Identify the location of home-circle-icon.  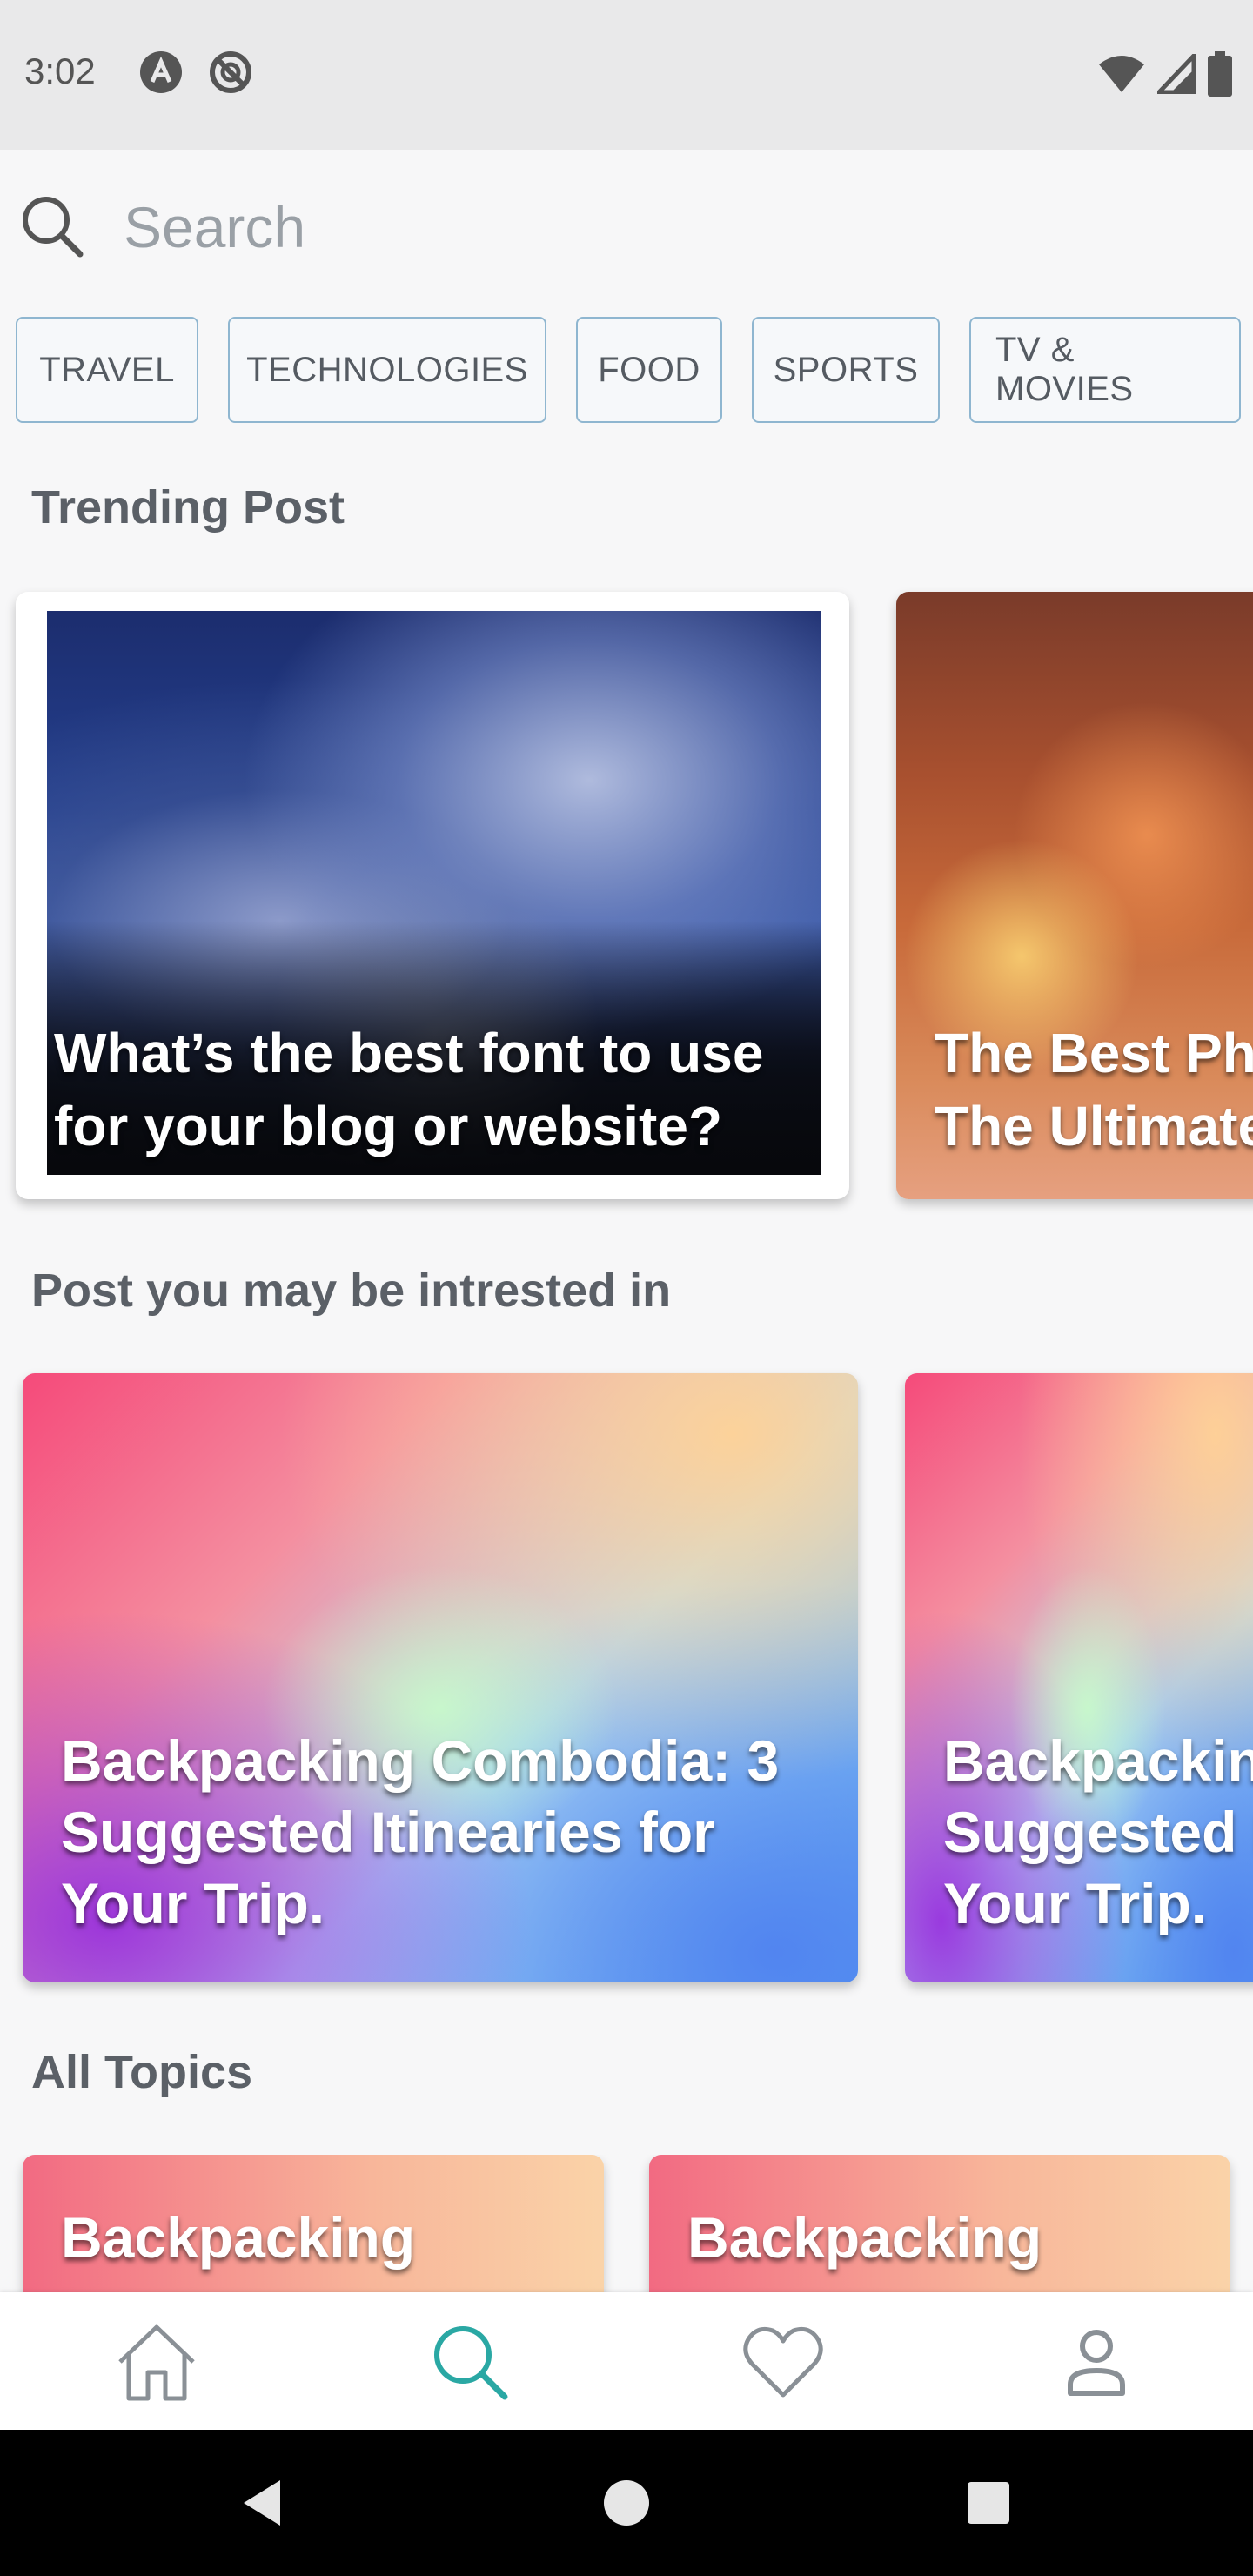
(626, 2503).